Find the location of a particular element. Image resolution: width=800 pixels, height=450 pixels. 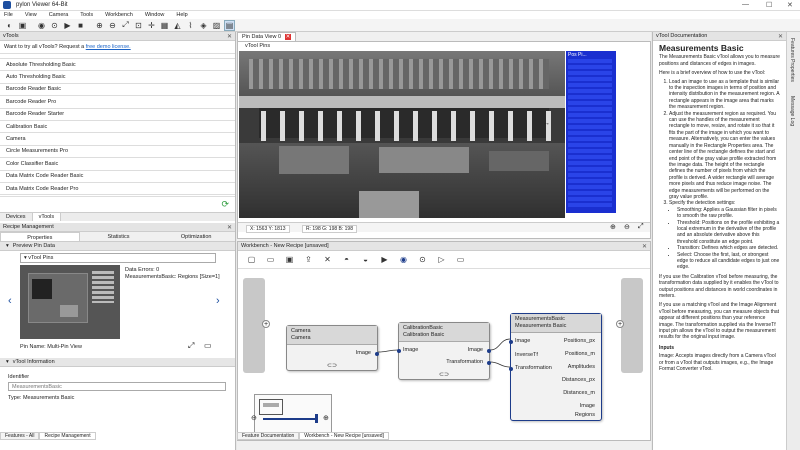

stop-icon: ■ is located at coordinates (80, 25).